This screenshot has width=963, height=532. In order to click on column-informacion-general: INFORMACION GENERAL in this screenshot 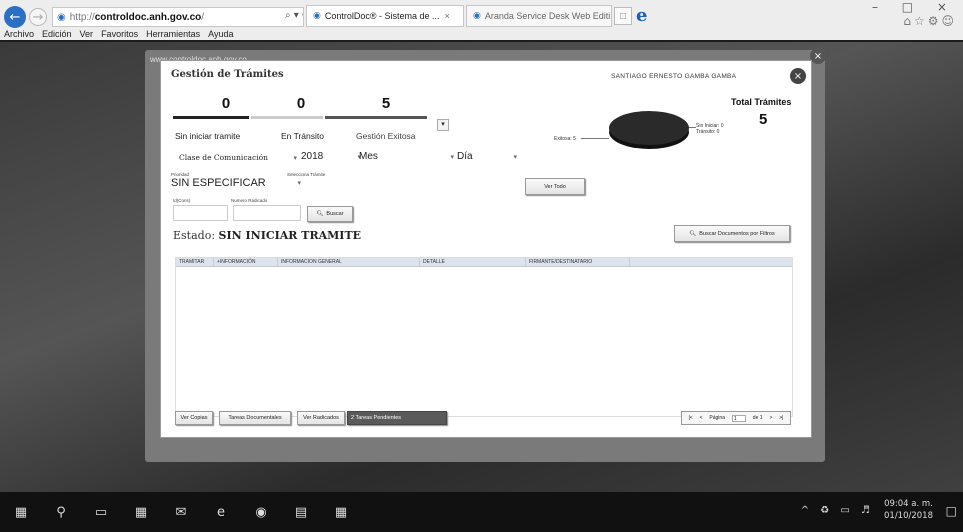, I will do `click(349, 262)`.